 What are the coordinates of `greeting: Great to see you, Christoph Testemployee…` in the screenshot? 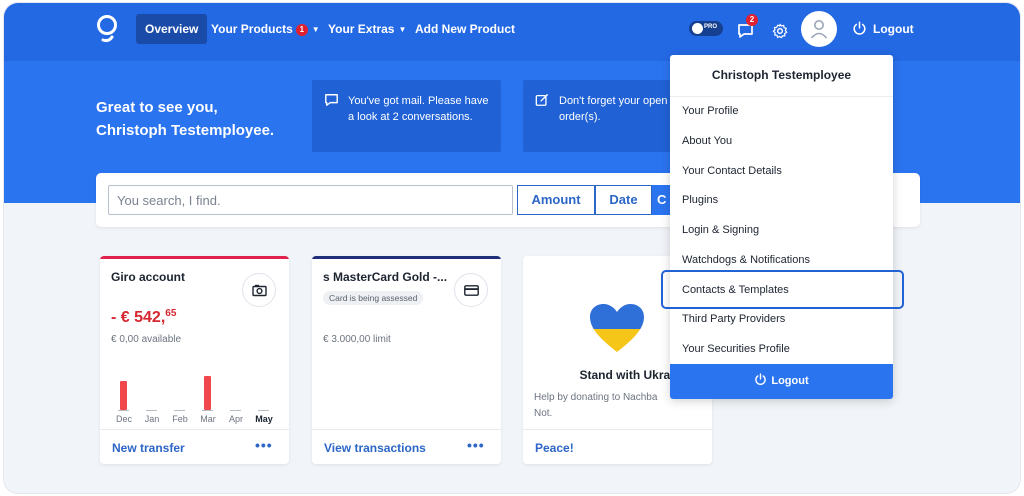 It's located at (196, 119).